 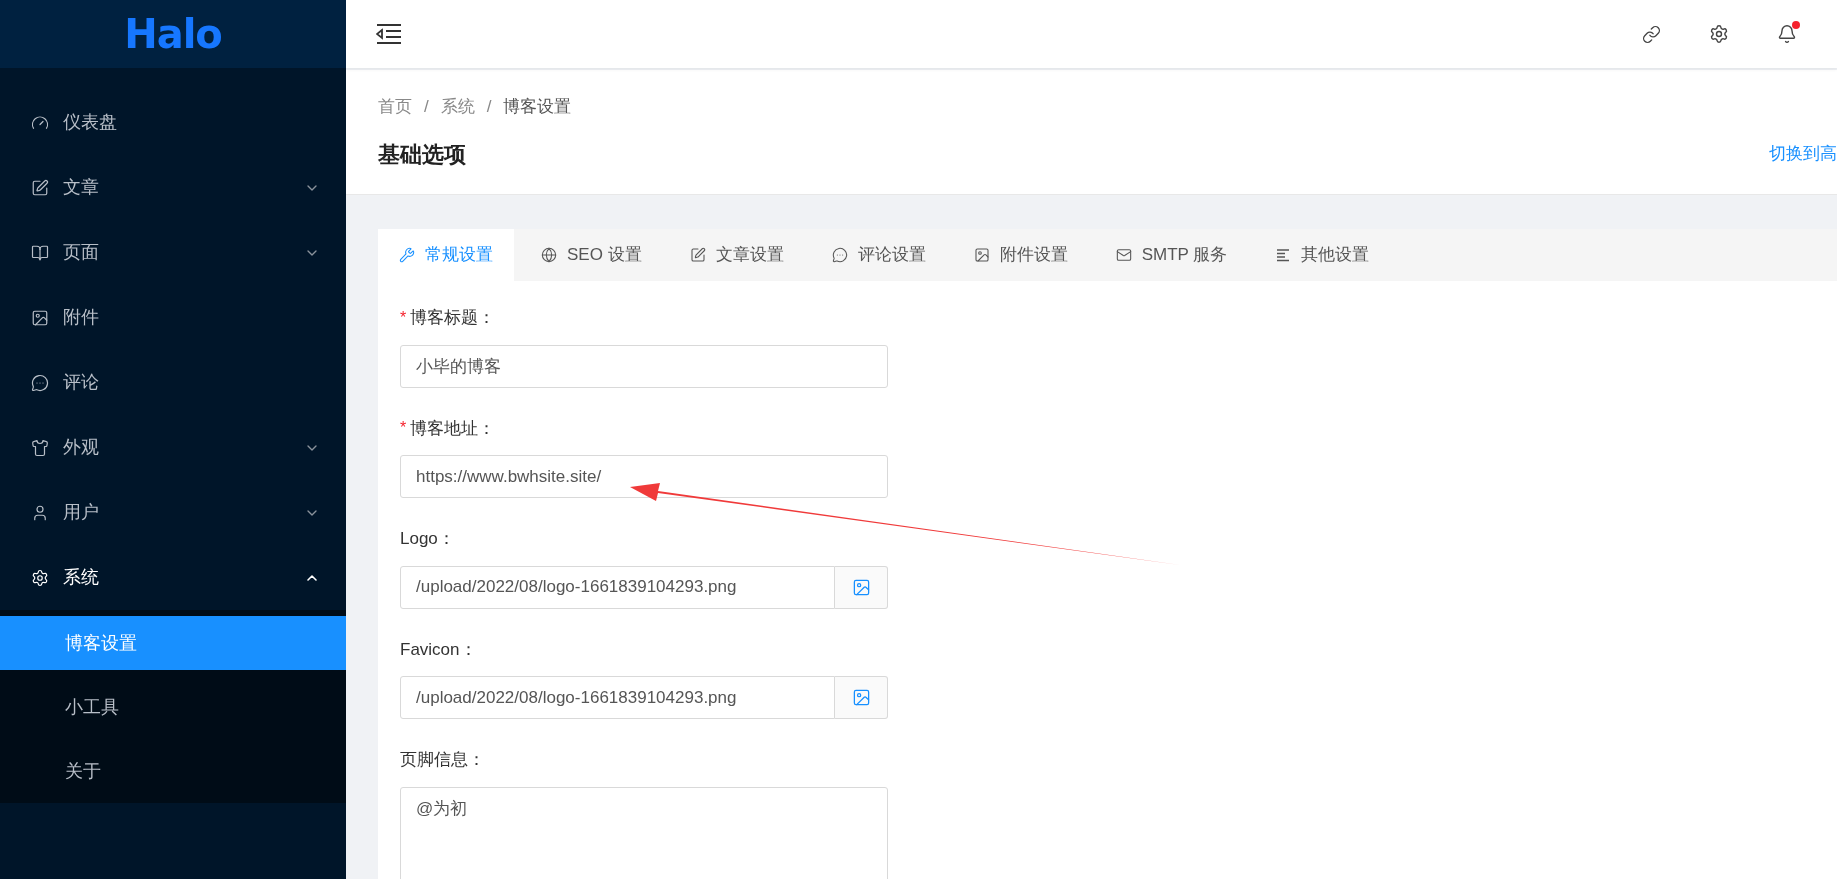 What do you see at coordinates (173, 317) in the screenshot?
I see `sidebar-item: 附件` at bounding box center [173, 317].